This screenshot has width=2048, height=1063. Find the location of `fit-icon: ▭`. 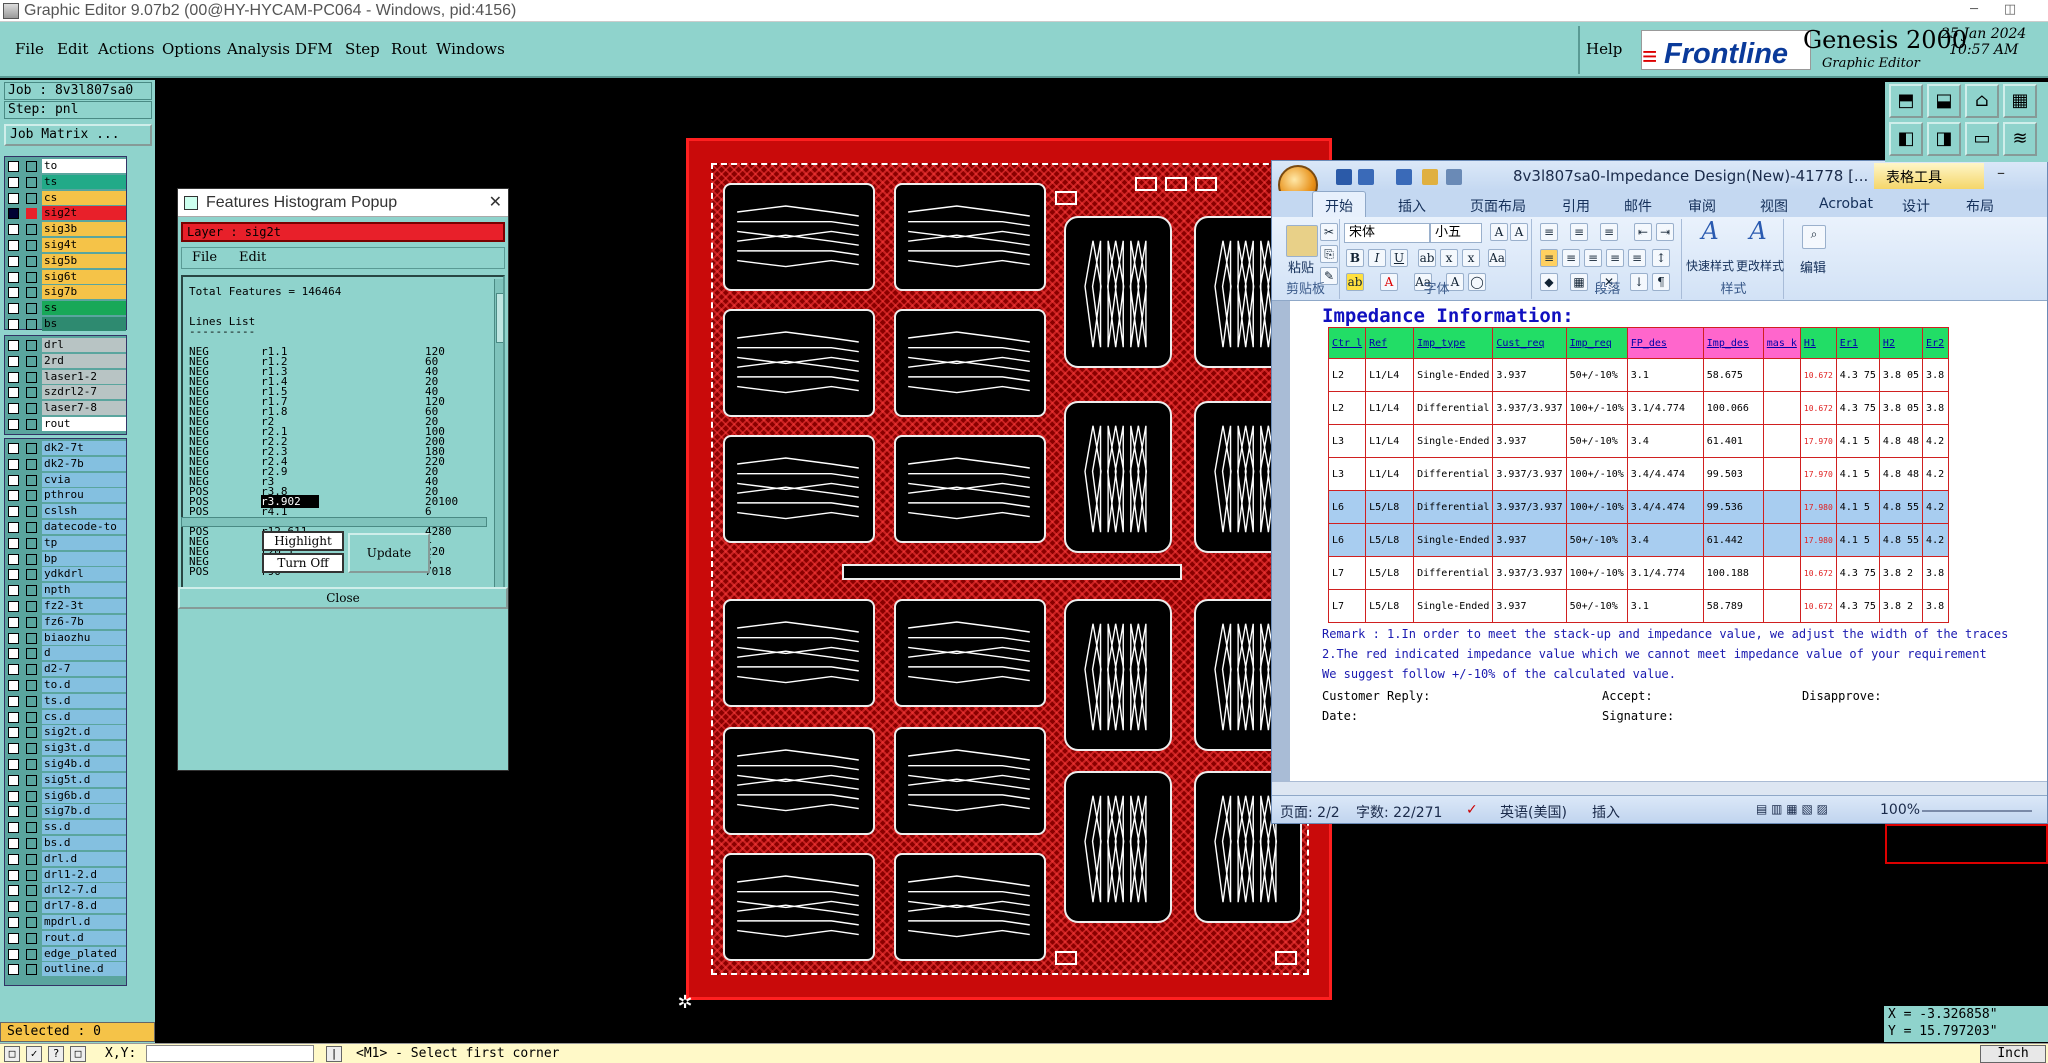

fit-icon: ▭ is located at coordinates (1982, 139).